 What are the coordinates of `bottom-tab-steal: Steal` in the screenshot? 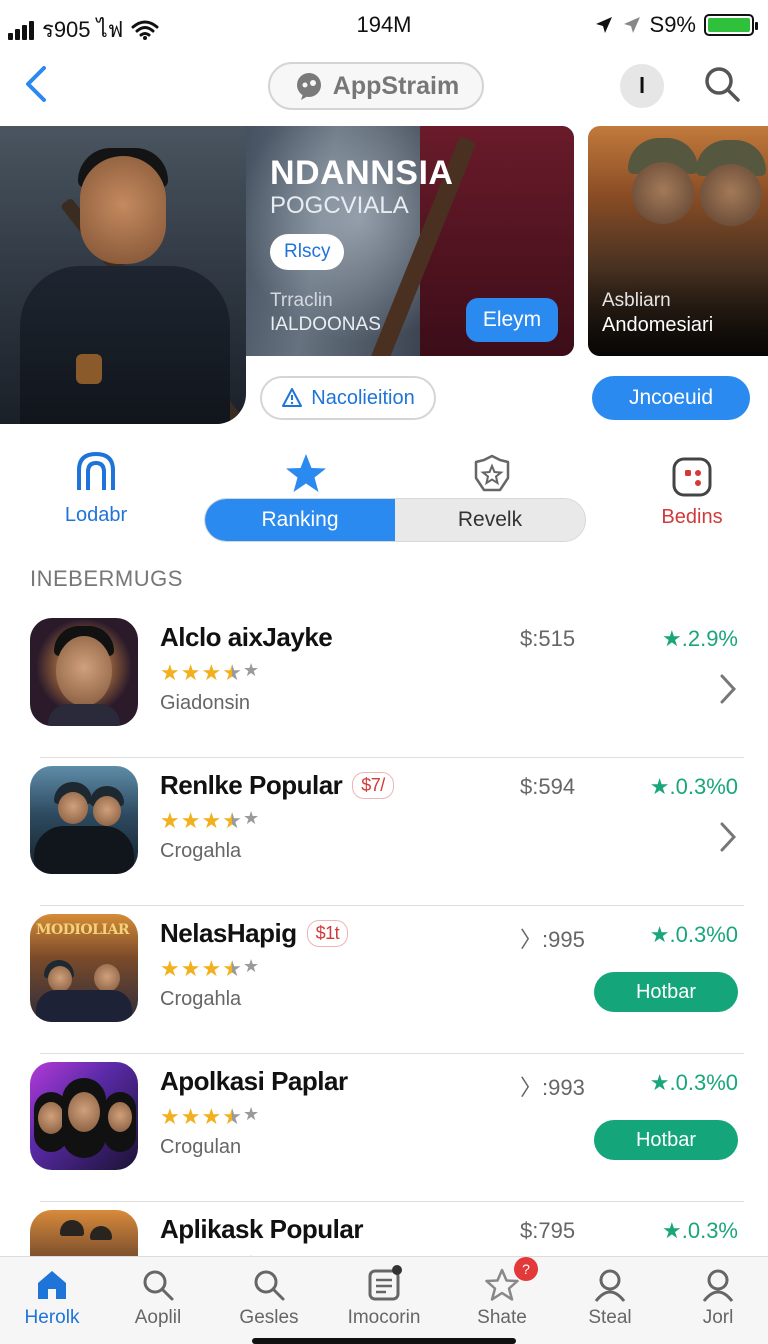 It's located at (610, 1298).